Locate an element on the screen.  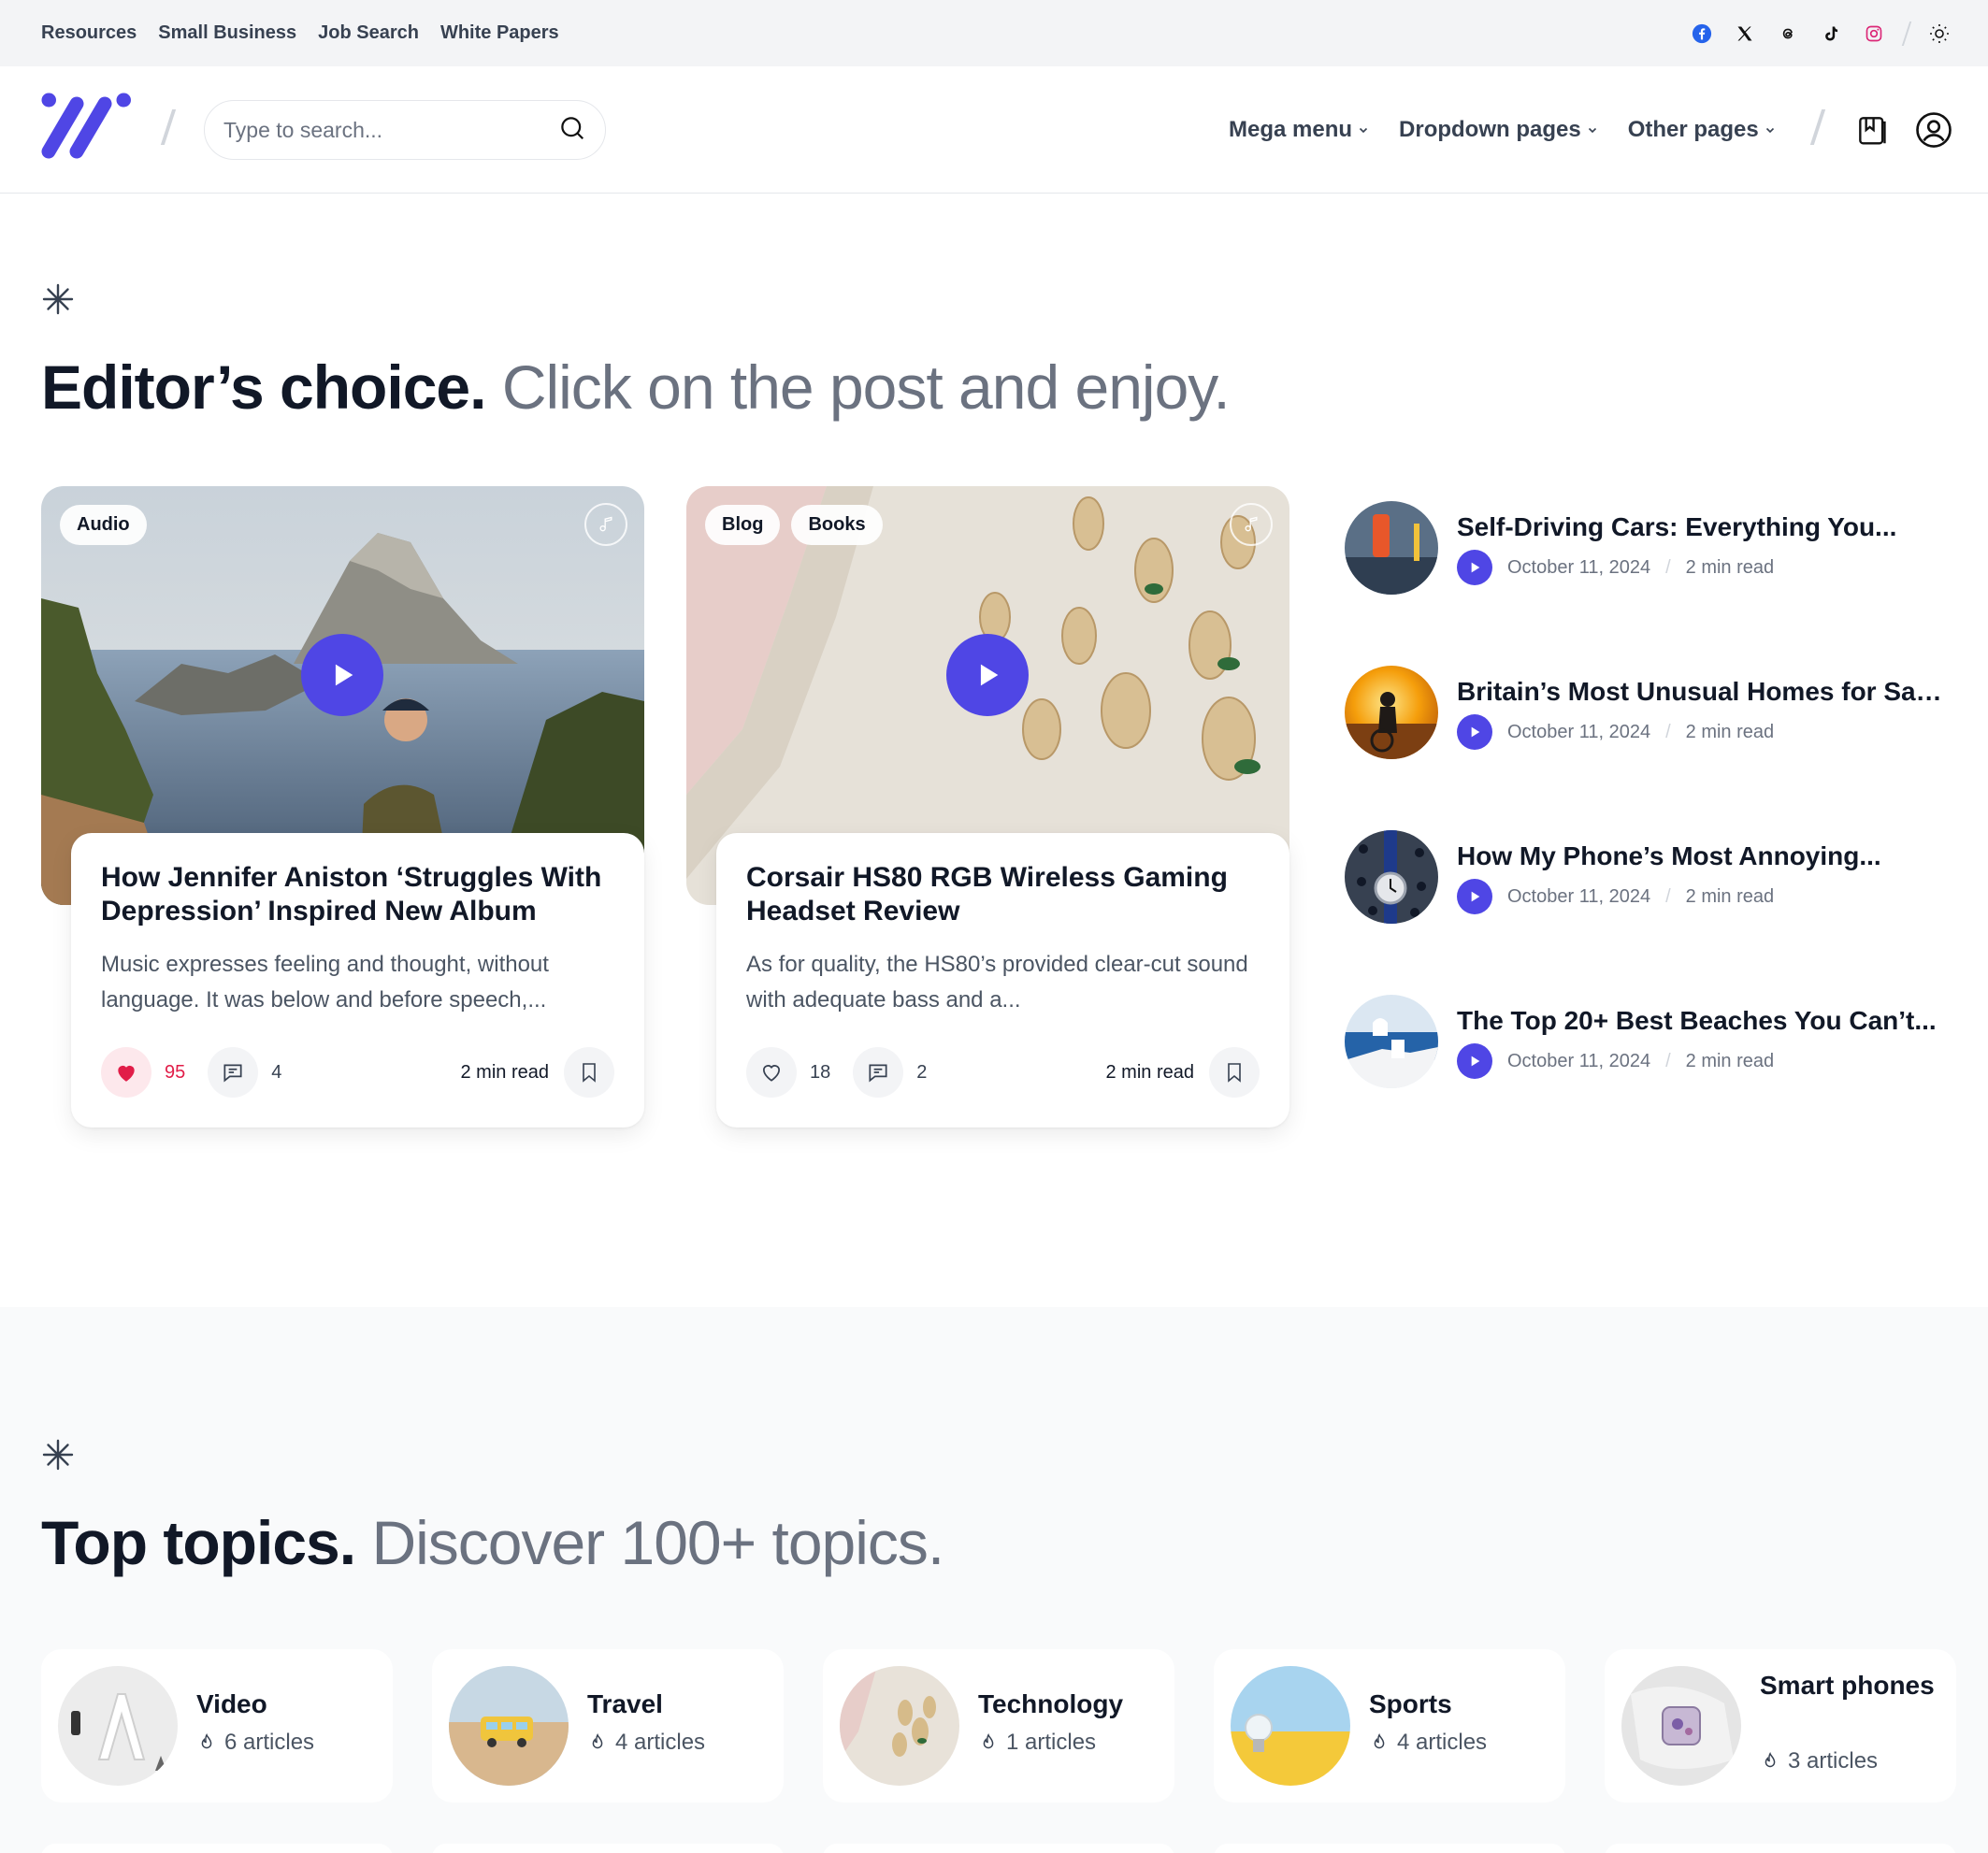
post-meta: 18 2 2 min read is located at coordinates (1003, 1072).